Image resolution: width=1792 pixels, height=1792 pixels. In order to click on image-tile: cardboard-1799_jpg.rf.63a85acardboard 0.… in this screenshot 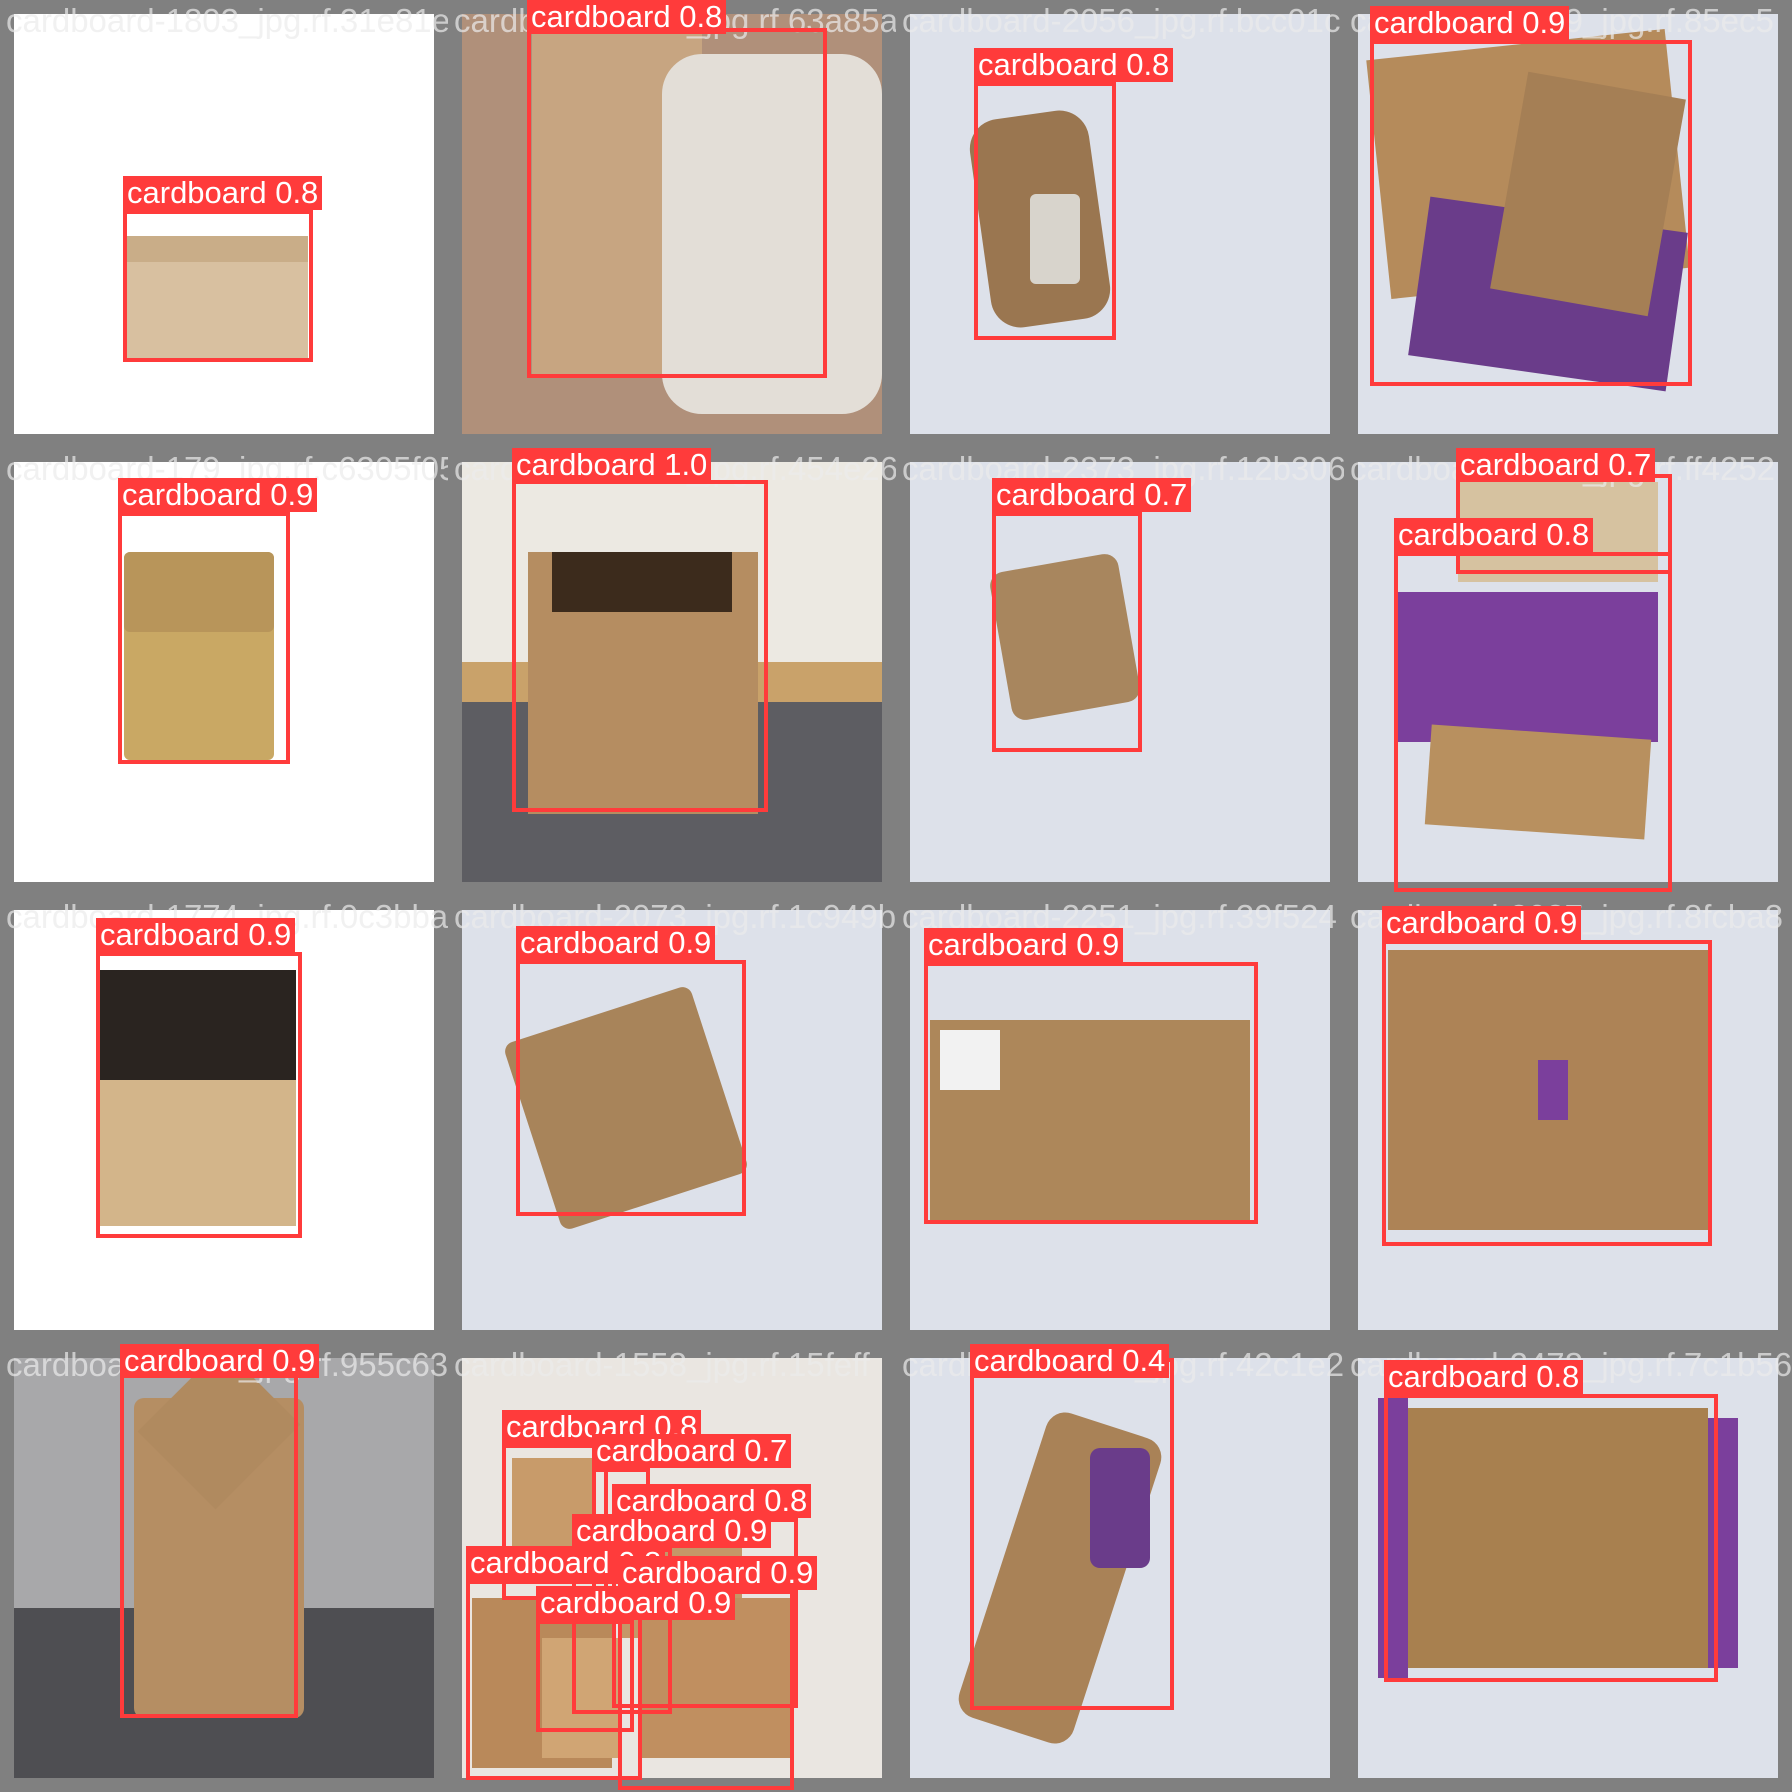, I will do `click(672, 224)`.